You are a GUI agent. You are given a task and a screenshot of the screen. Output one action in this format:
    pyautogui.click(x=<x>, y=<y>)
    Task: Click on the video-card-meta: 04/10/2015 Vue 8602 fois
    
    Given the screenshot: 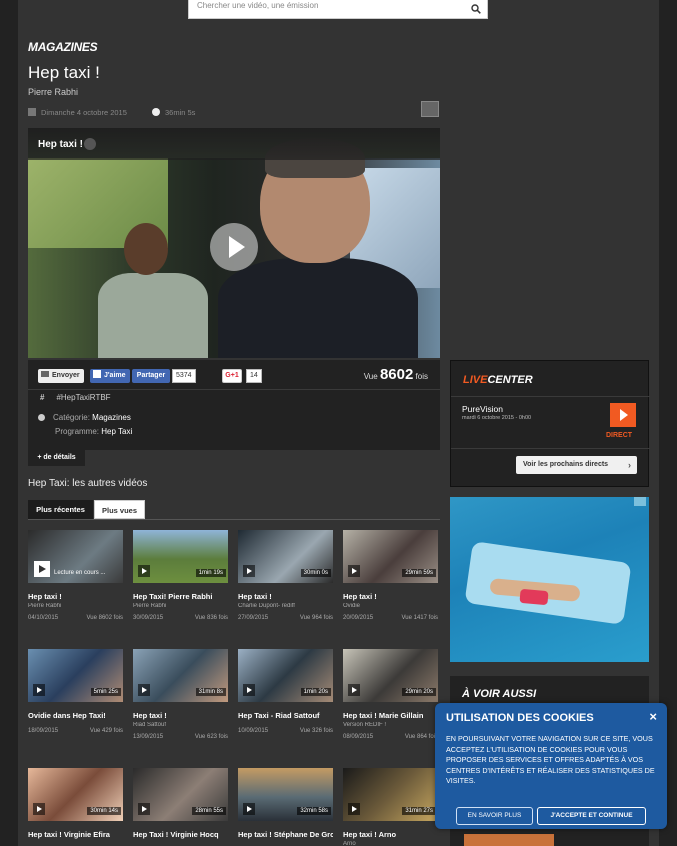 What is the action you would take?
    pyautogui.click(x=75, y=618)
    